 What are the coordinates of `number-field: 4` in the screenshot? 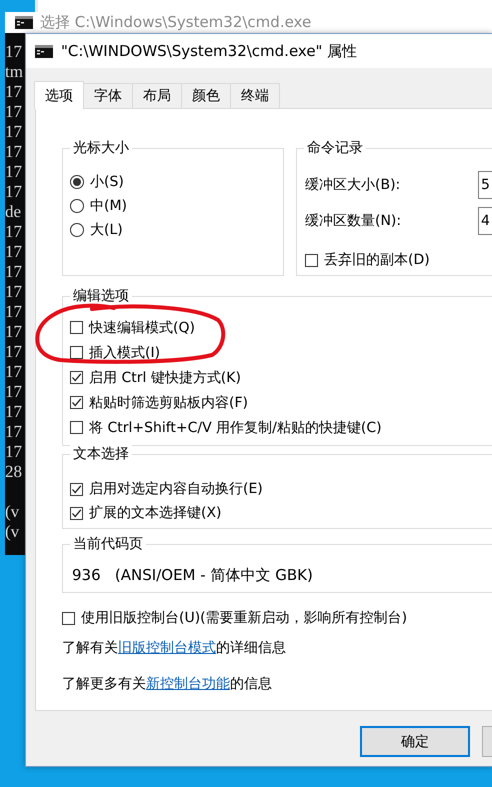 It's located at (485, 221).